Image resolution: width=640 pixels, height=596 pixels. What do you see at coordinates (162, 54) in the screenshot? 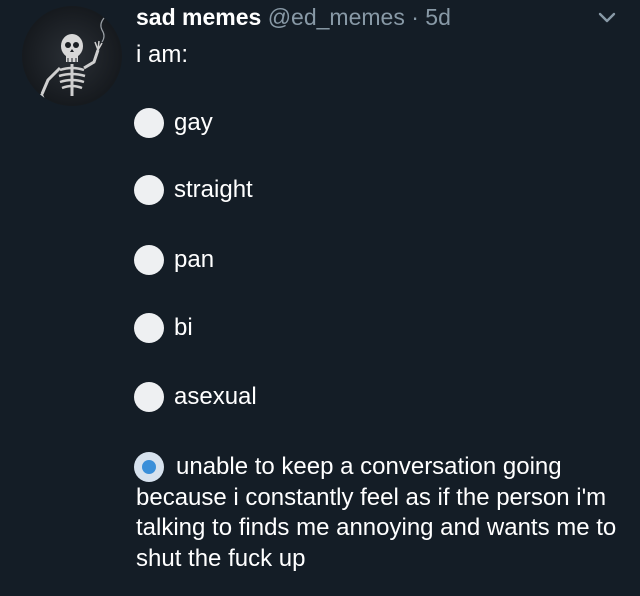
I see `tweet-text: i am:` at bounding box center [162, 54].